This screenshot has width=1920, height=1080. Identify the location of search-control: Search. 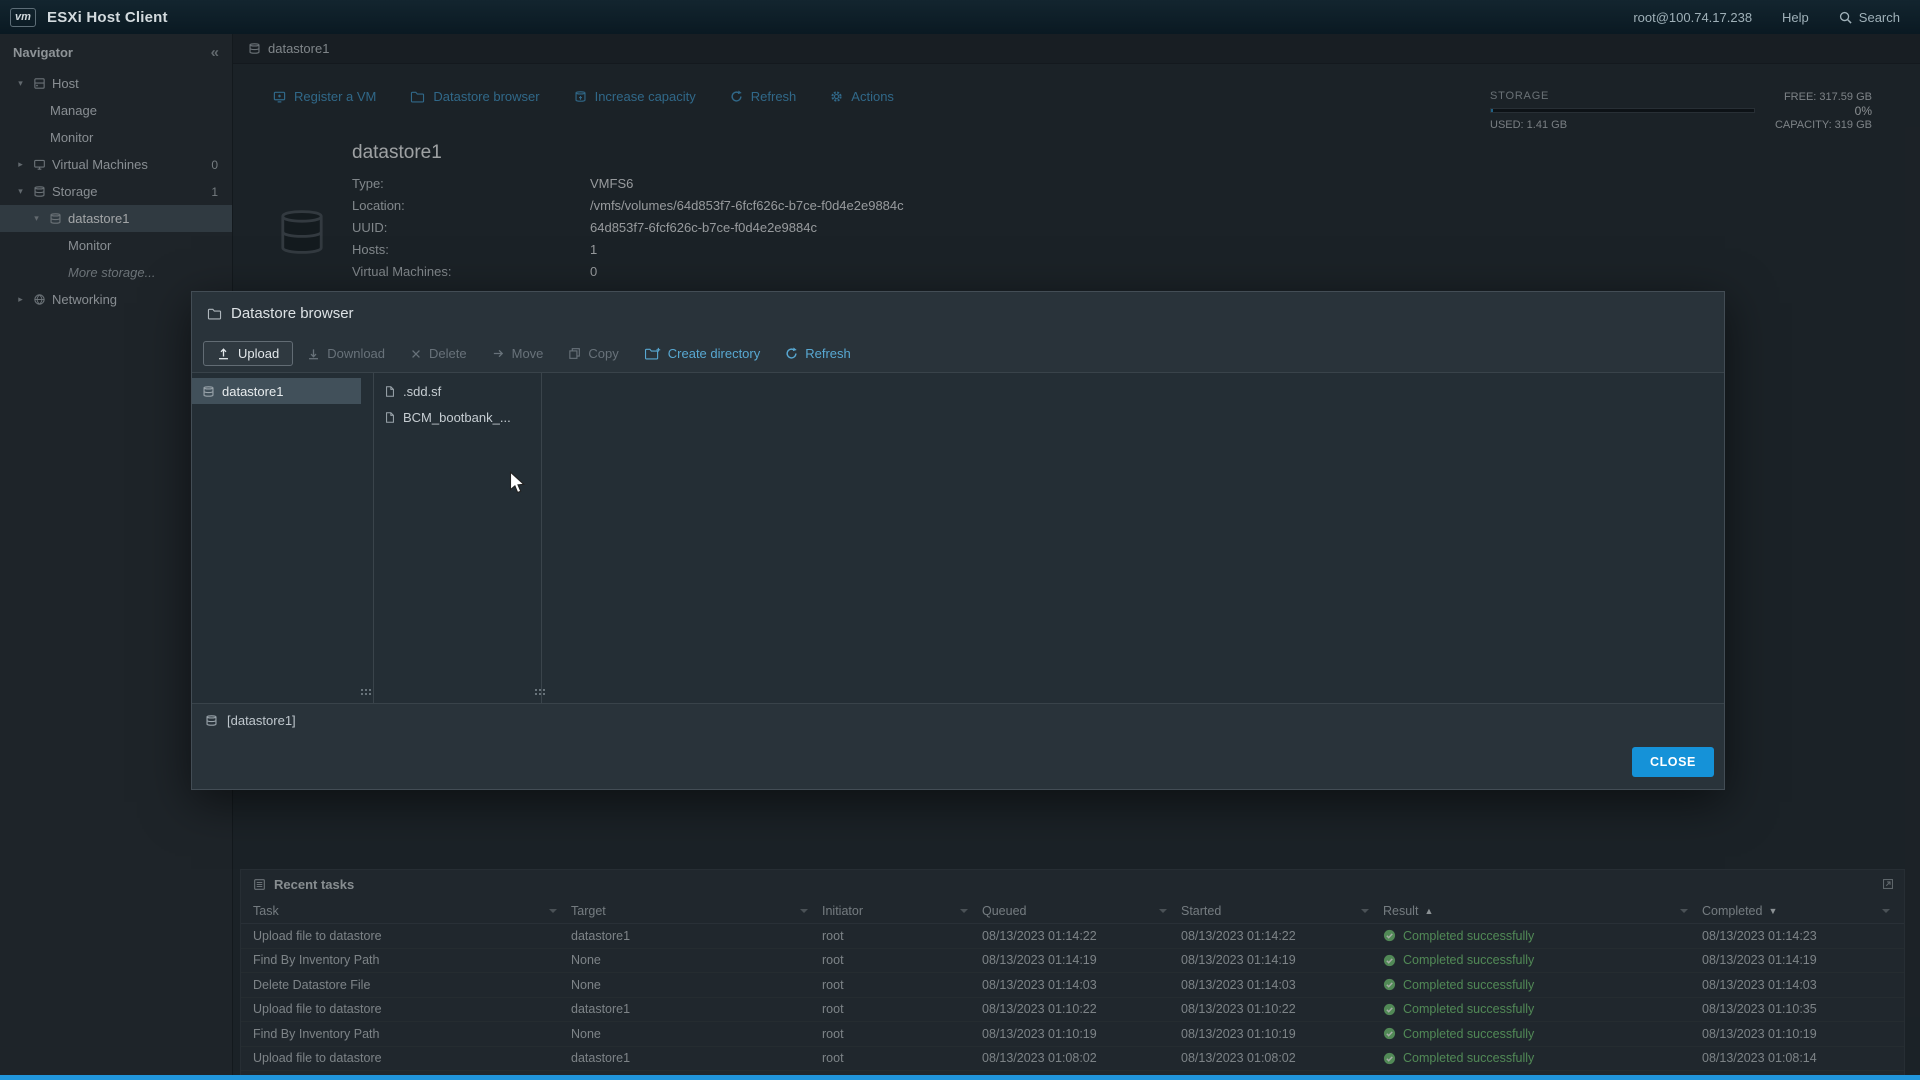
(1869, 17).